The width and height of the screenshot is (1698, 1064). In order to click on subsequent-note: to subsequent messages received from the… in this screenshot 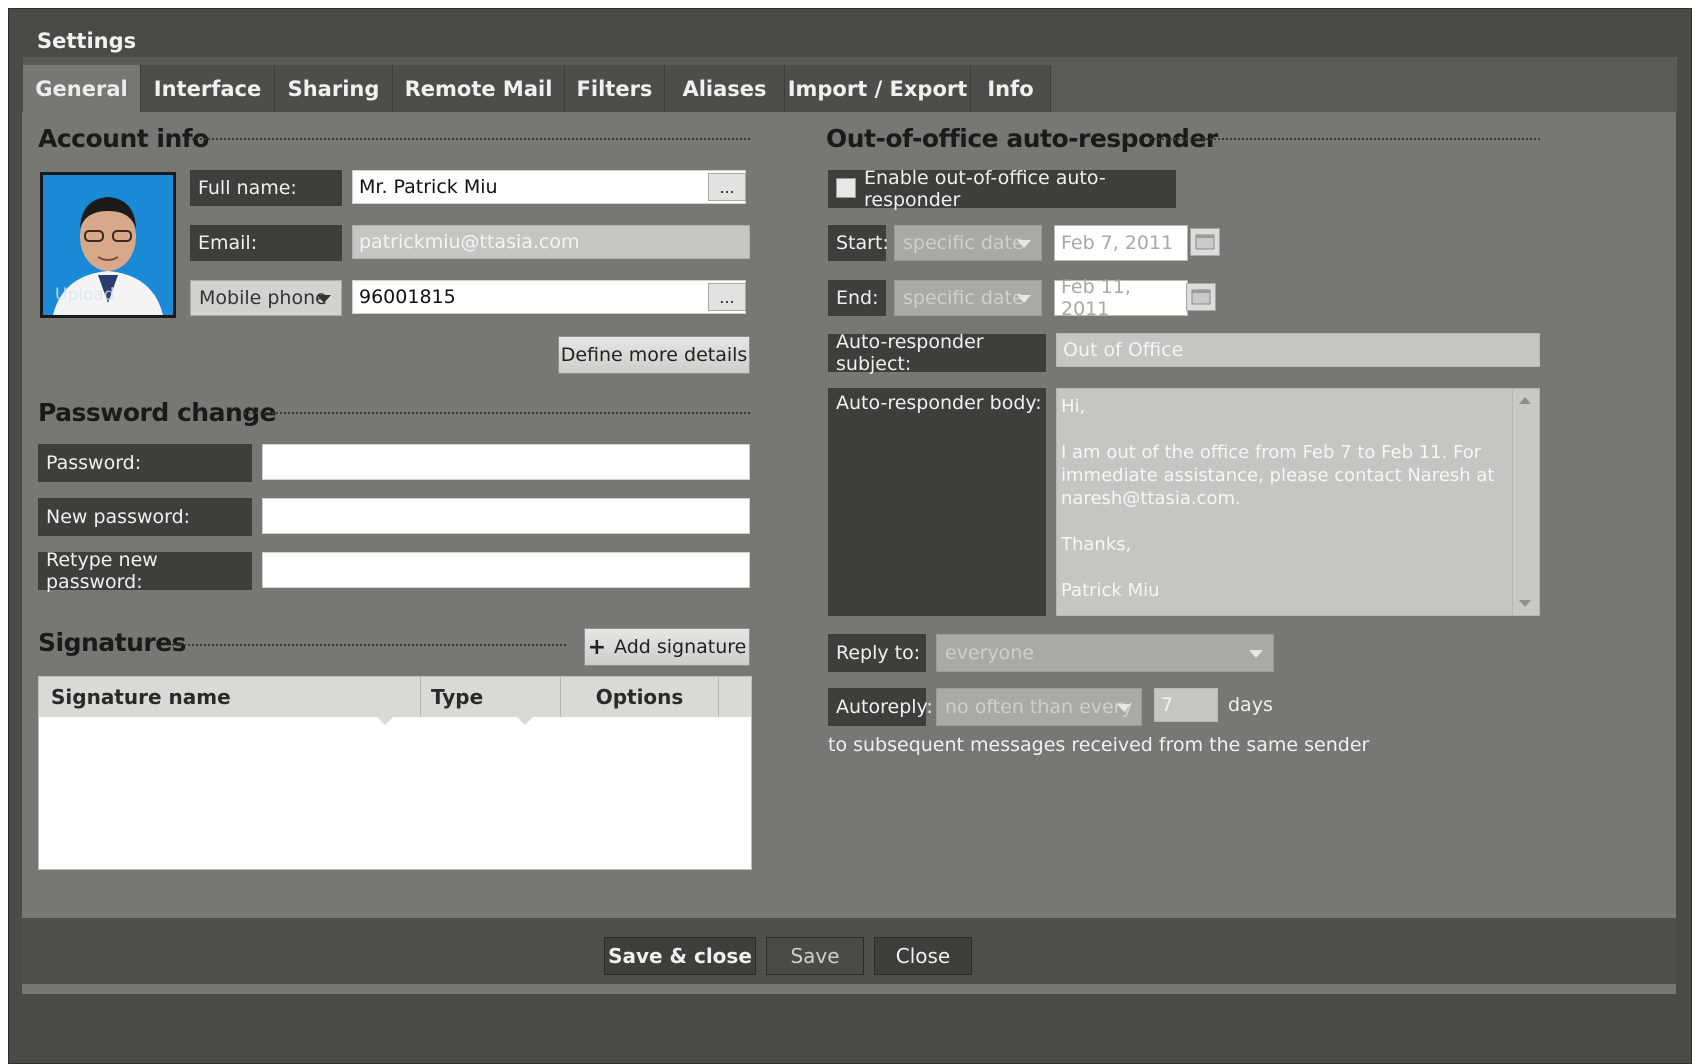, I will do `click(1099, 745)`.